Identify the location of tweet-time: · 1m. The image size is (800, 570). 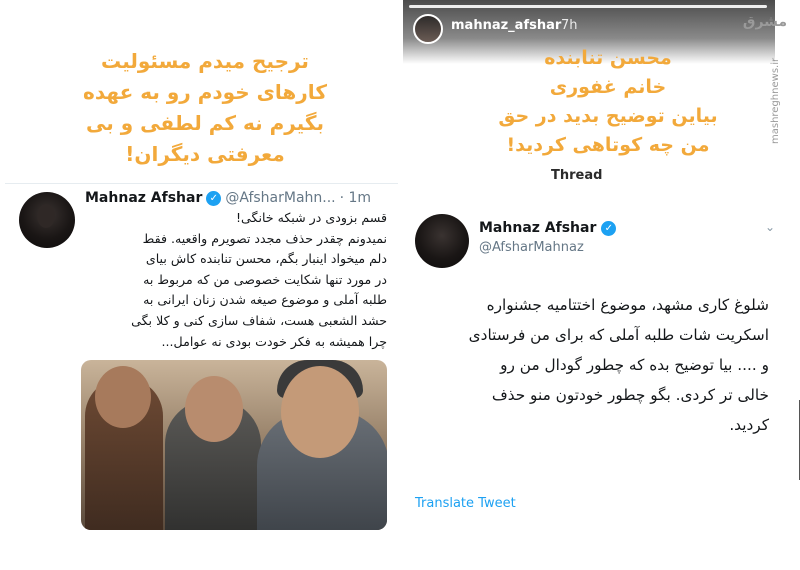
(355, 198).